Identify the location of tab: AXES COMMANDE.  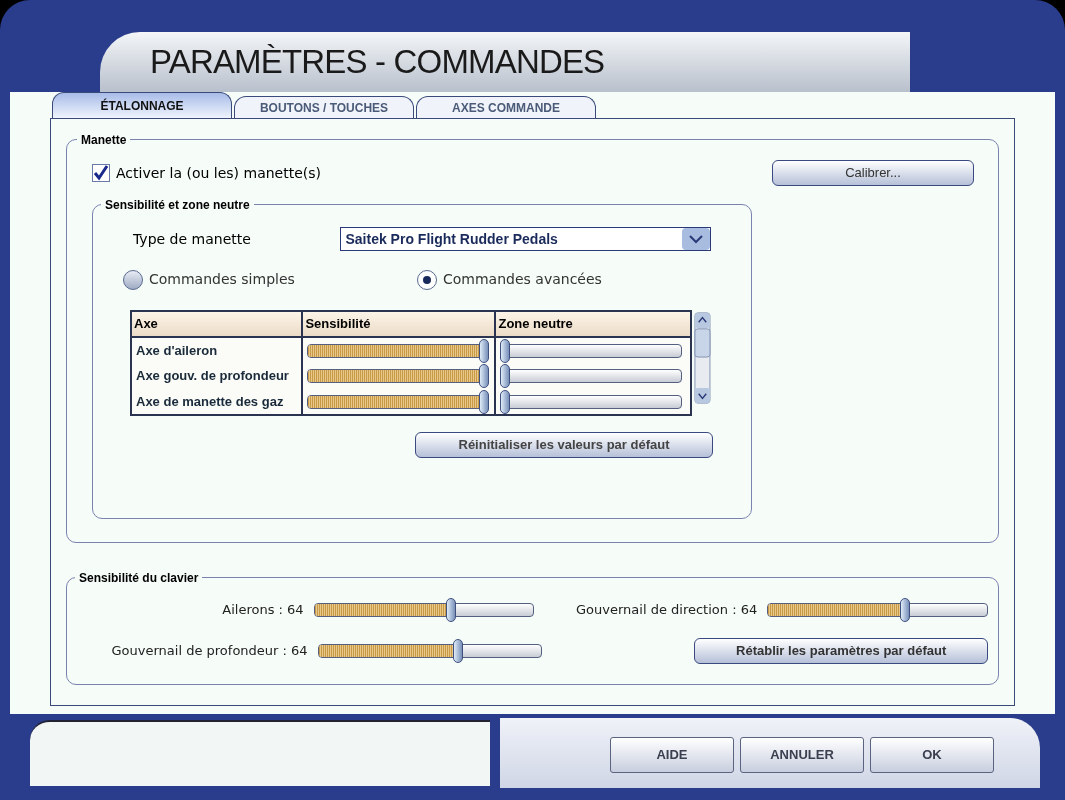
(506, 107).